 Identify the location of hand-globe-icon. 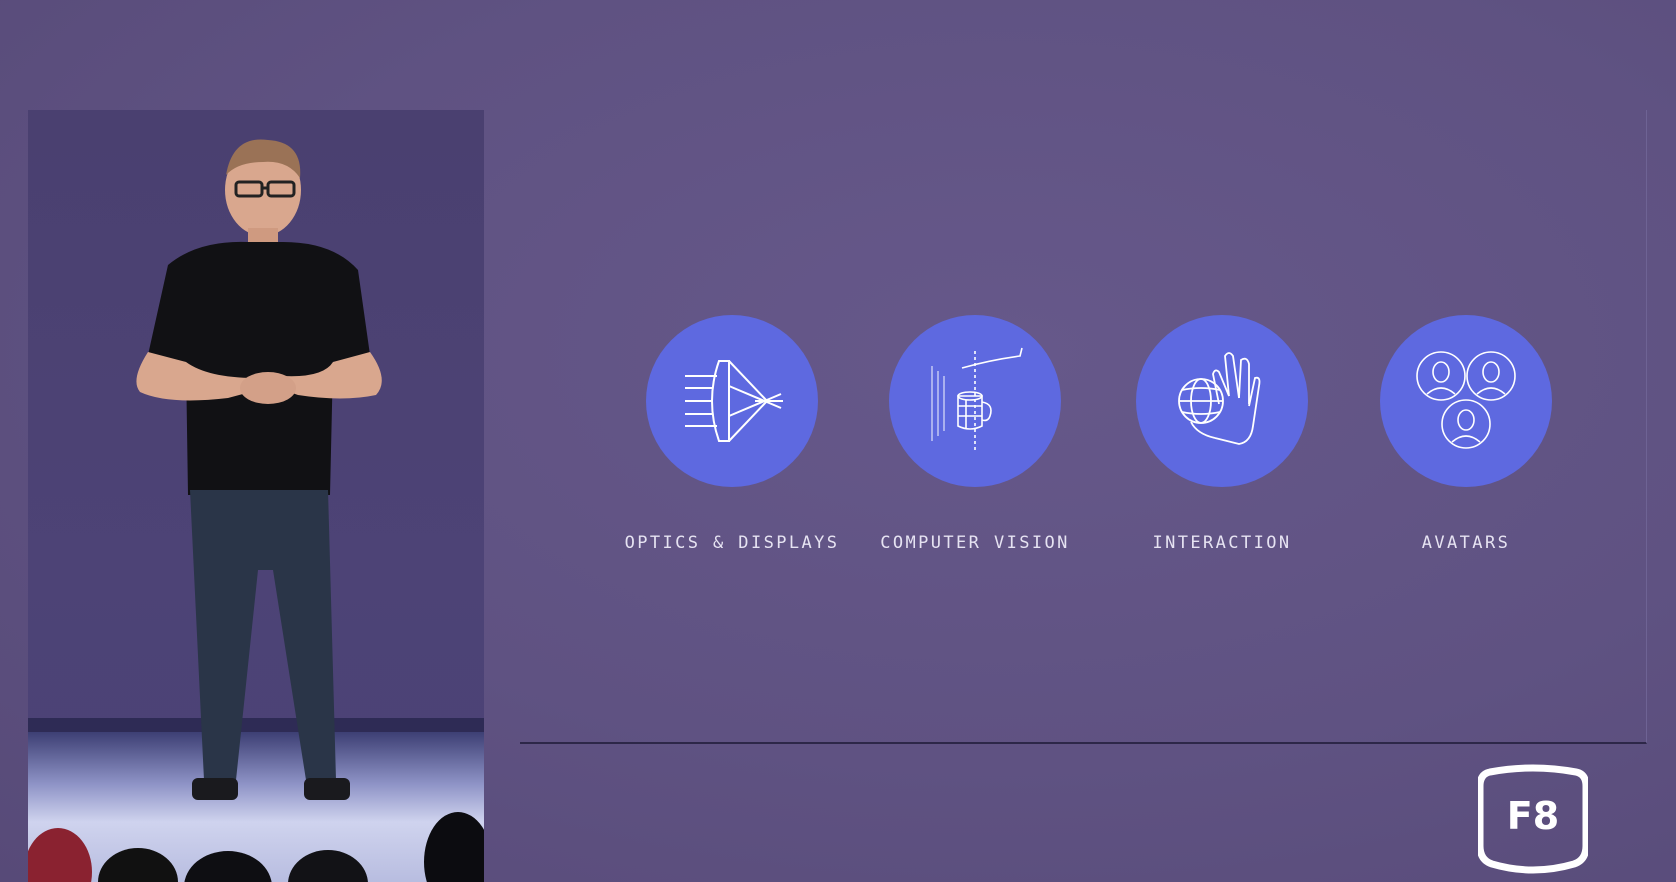
(1219, 398).